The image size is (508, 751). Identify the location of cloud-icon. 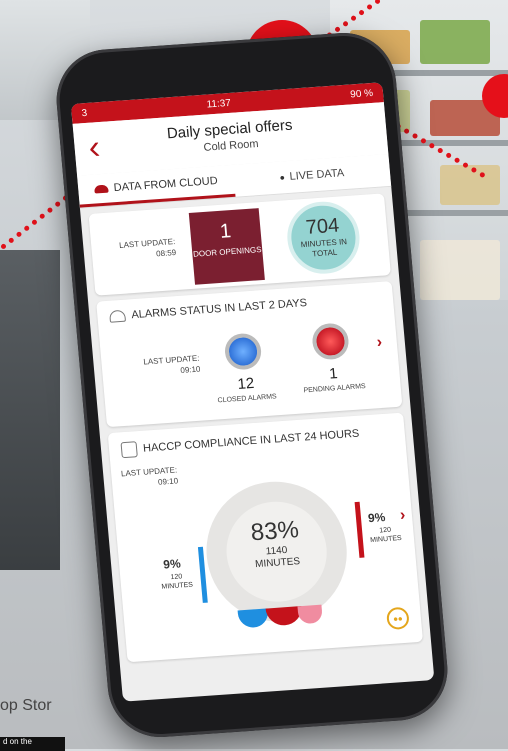
(102, 189).